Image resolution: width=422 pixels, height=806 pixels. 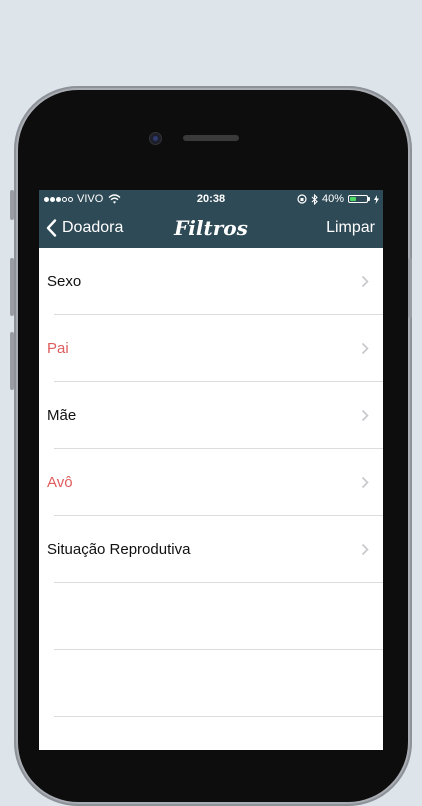 What do you see at coordinates (302, 199) in the screenshot?
I see `orientation-lock-icon` at bounding box center [302, 199].